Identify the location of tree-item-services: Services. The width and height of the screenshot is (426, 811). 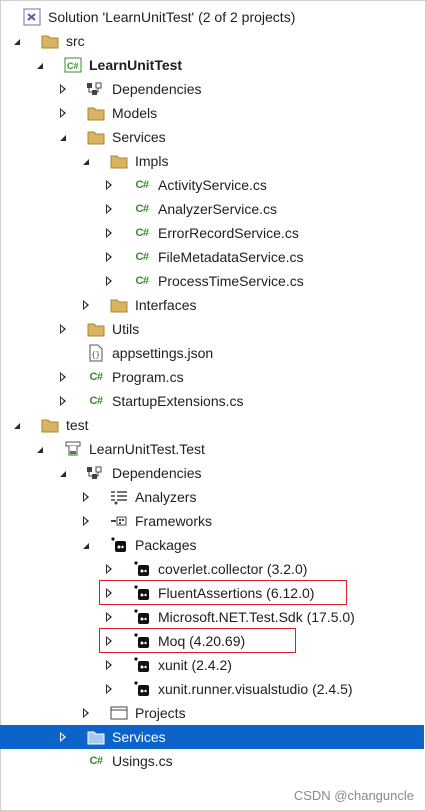
(212, 137).